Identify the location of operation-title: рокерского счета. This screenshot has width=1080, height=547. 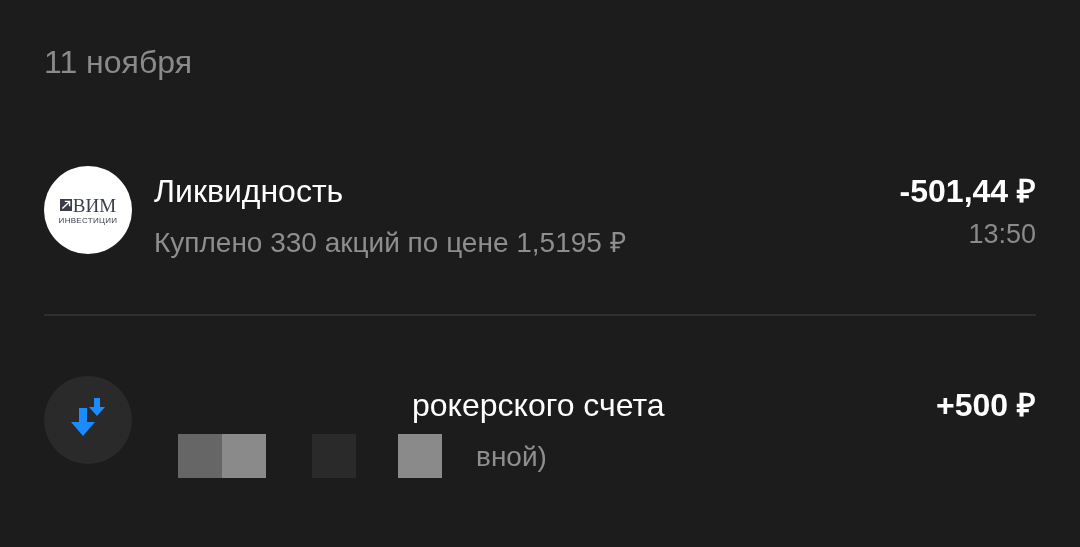
(539, 405).